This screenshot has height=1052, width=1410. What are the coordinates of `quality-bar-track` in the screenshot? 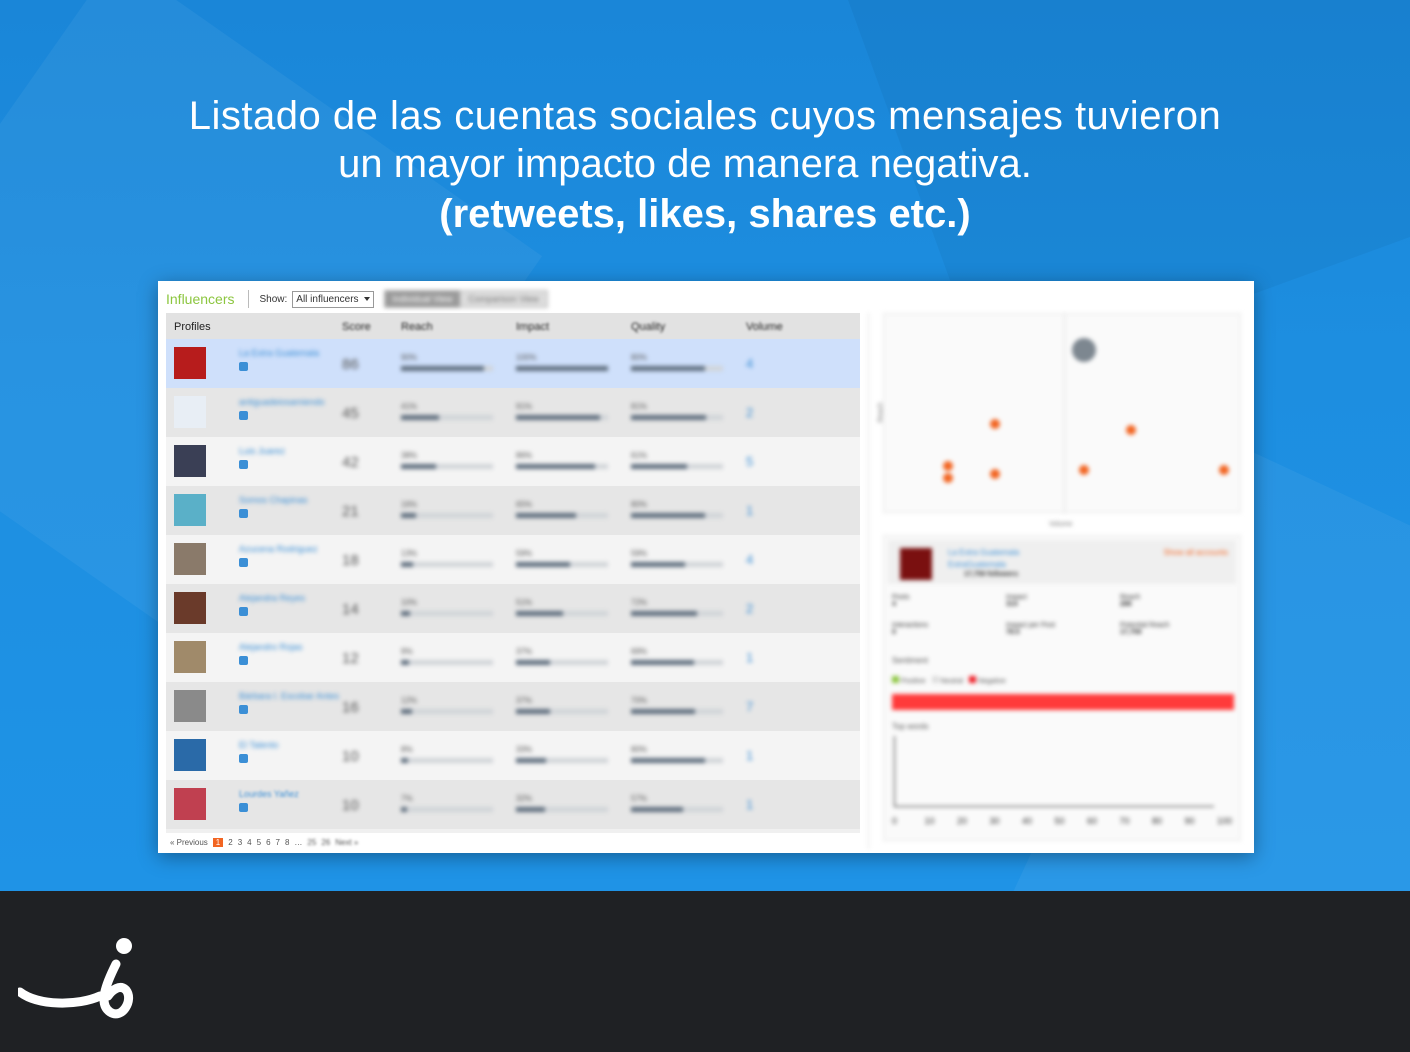 It's located at (677, 662).